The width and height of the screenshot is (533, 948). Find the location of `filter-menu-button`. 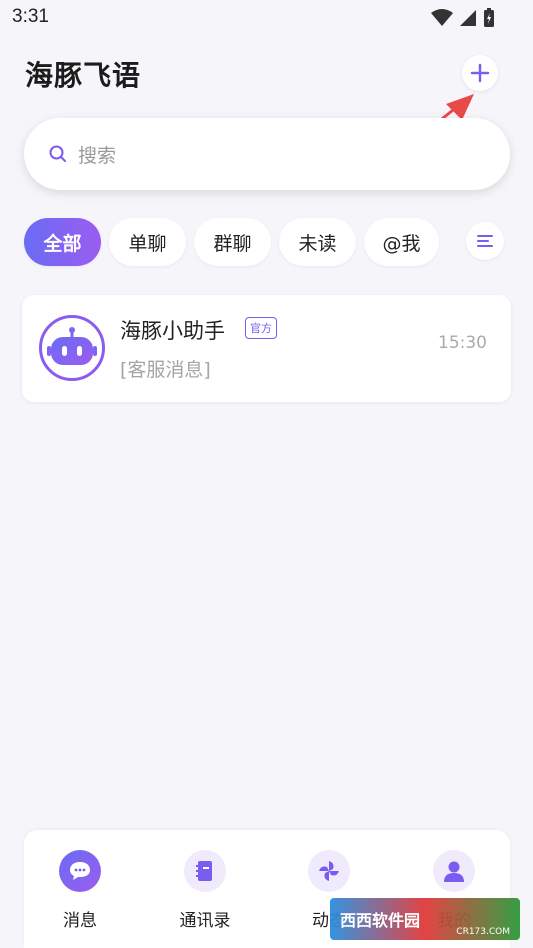

filter-menu-button is located at coordinates (485, 241).